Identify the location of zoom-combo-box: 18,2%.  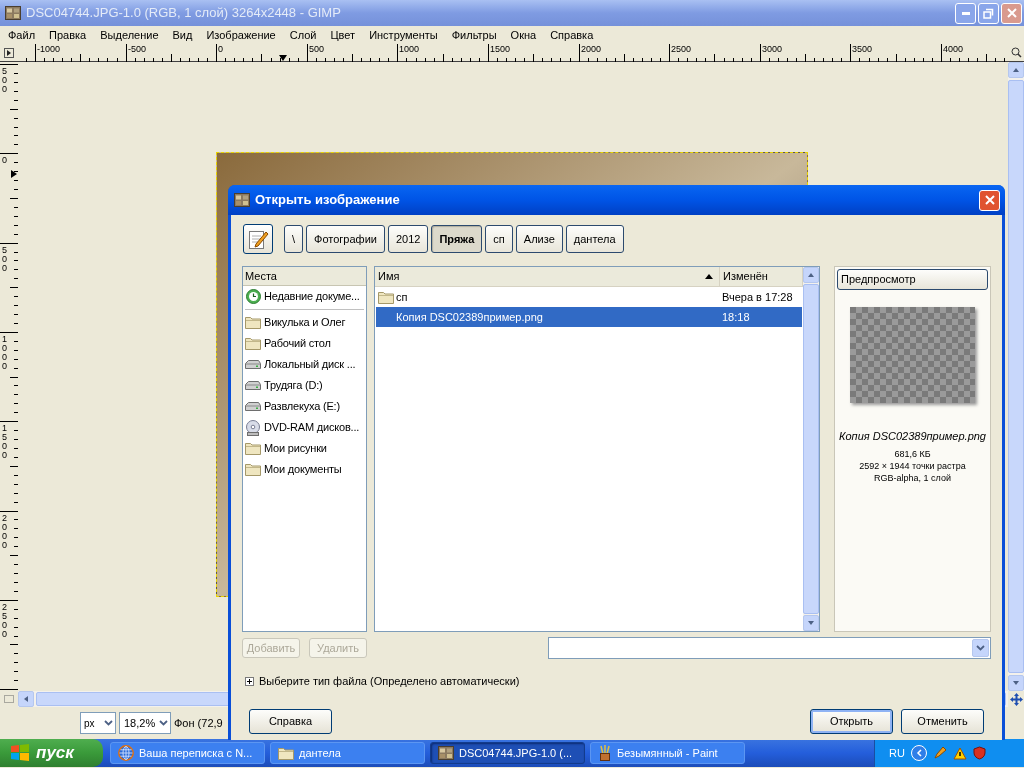
(145, 723).